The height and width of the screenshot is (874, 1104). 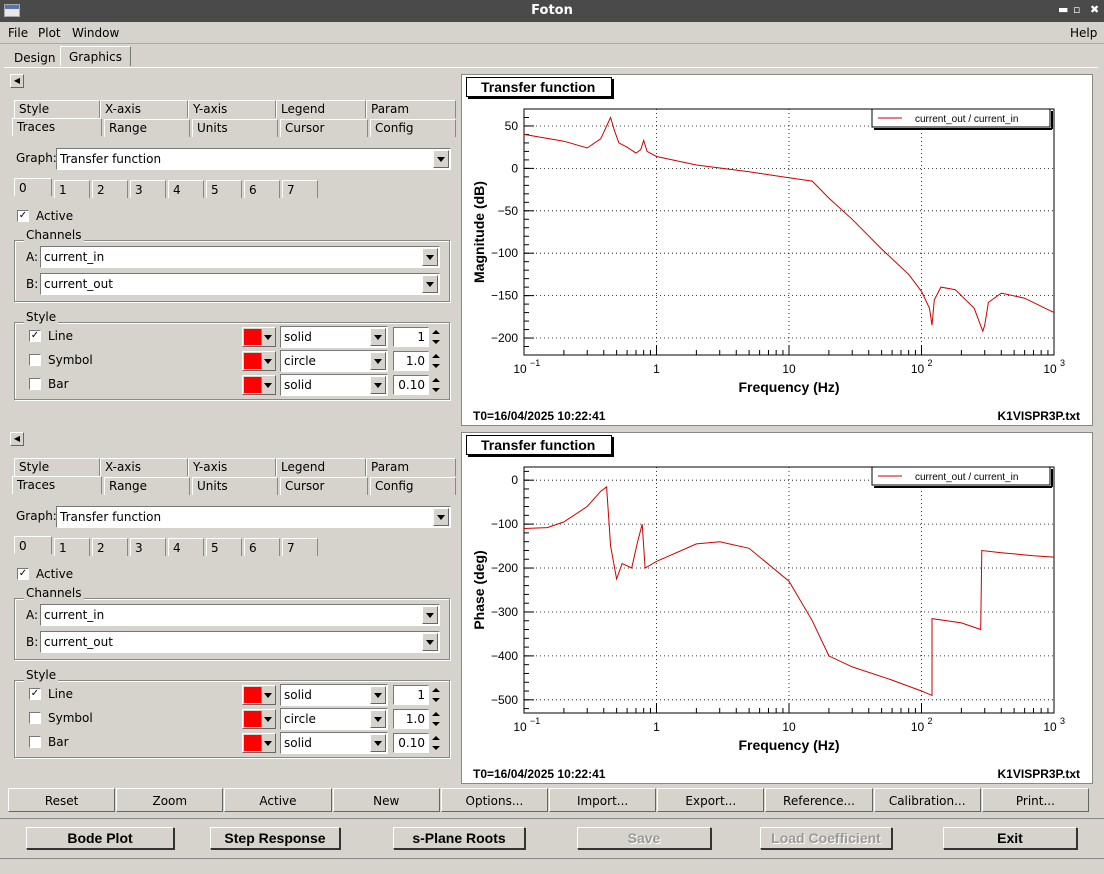 What do you see at coordinates (259, 361) in the screenshot?
I see `symbol-color-picker` at bounding box center [259, 361].